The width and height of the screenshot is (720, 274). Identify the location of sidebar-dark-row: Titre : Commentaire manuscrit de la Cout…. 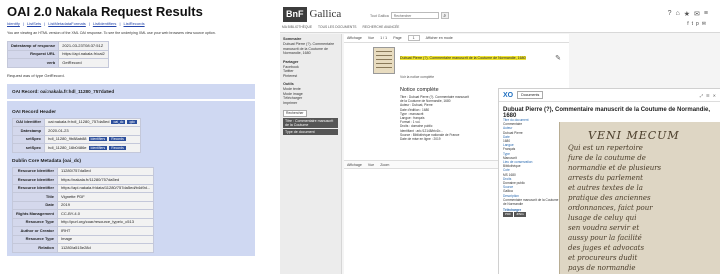
(310, 123).